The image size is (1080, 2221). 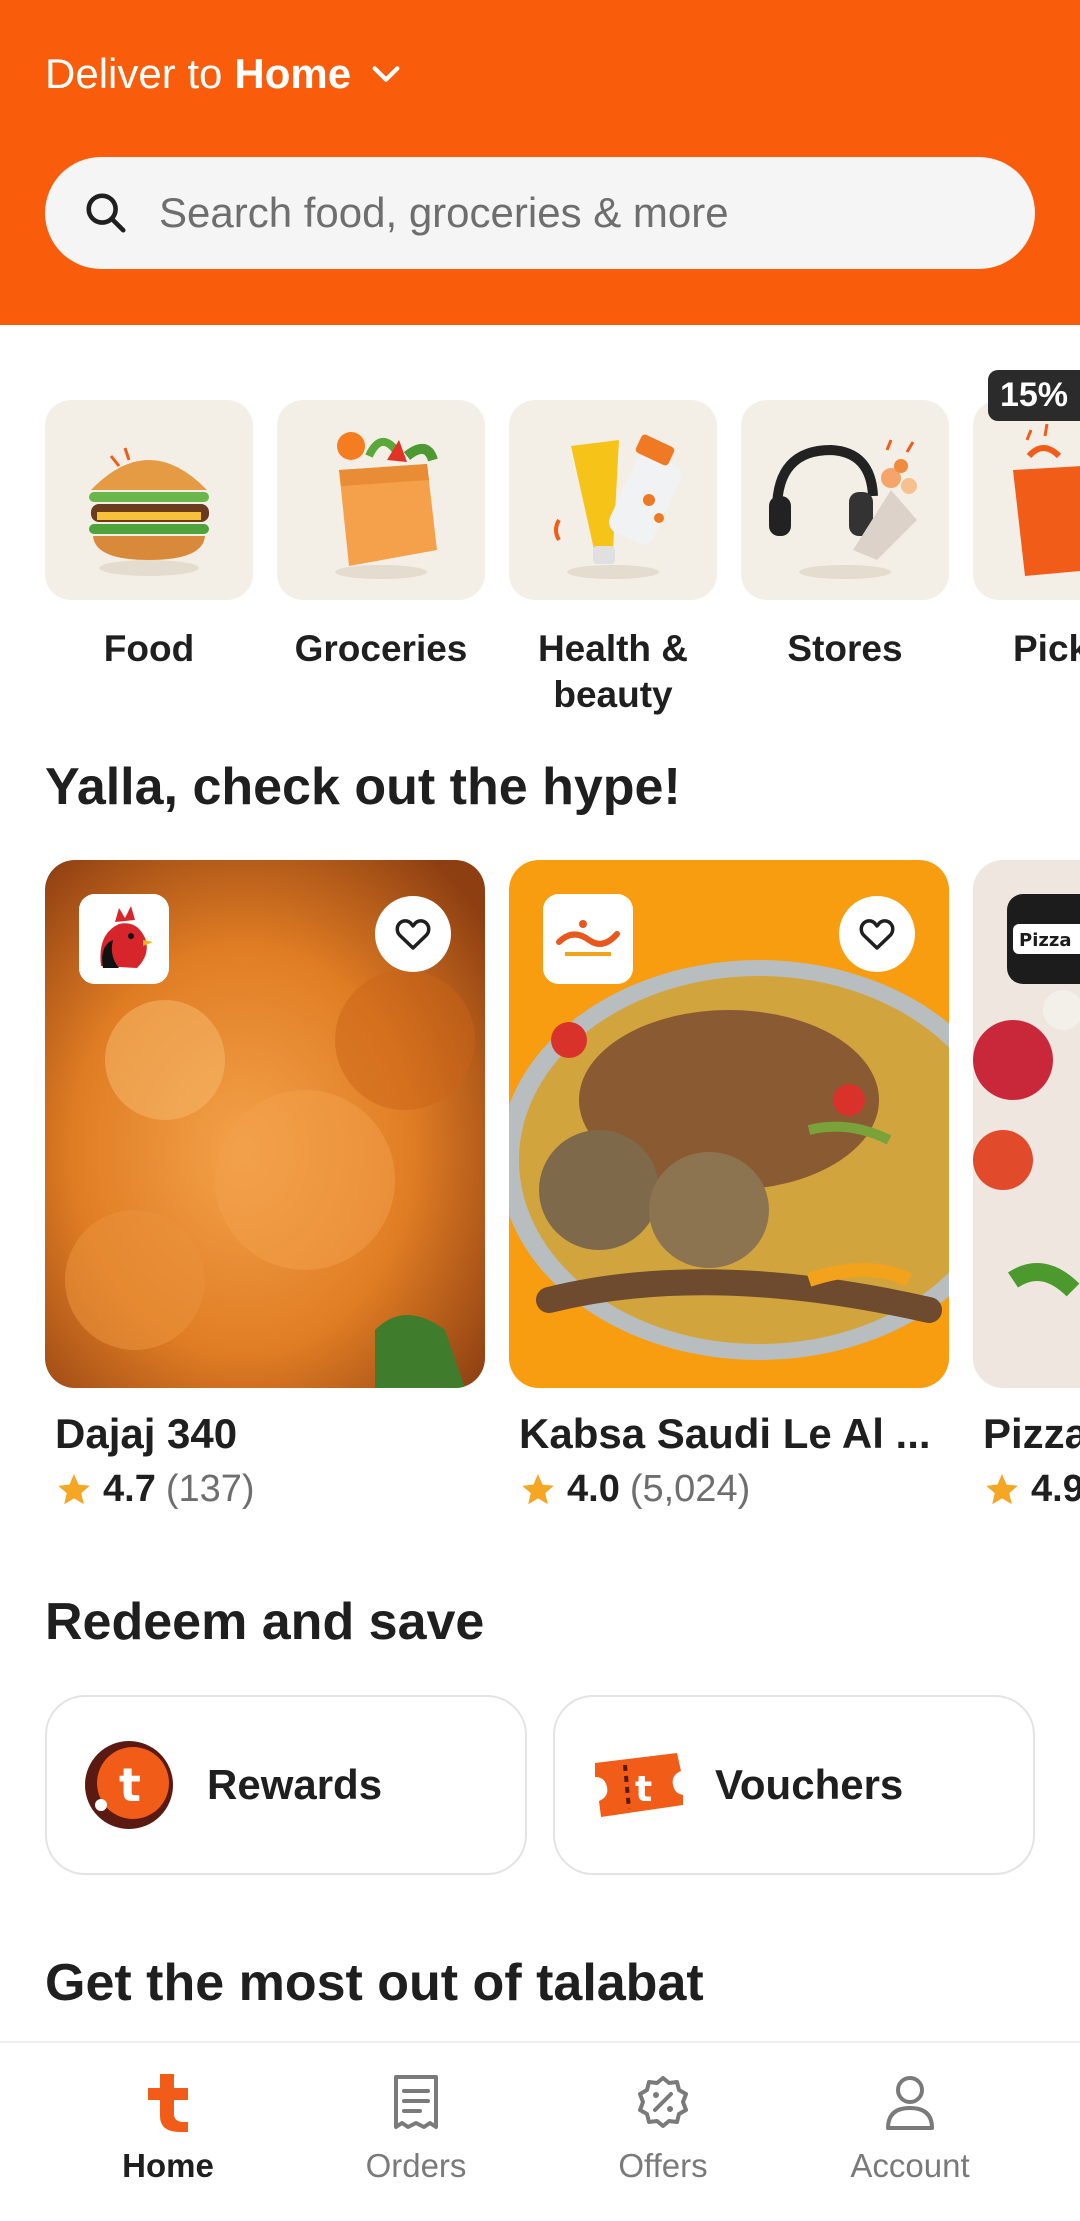 I want to click on rooster-logo-icon, so click(x=124, y=939).